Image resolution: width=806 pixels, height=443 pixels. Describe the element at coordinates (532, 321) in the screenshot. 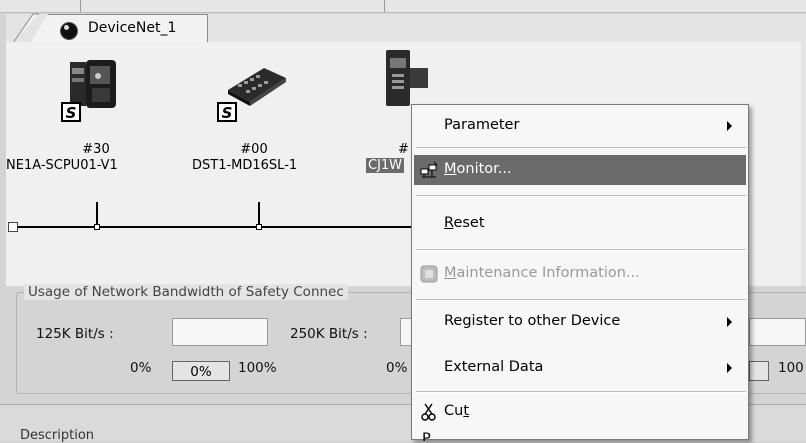

I see `menu-item-label: Register to other Device` at that location.